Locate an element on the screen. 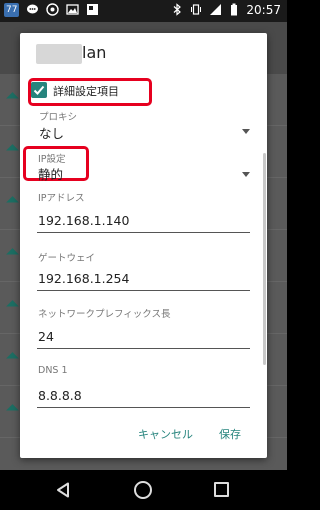  dialog-title: lan is located at coordinates (94, 52).